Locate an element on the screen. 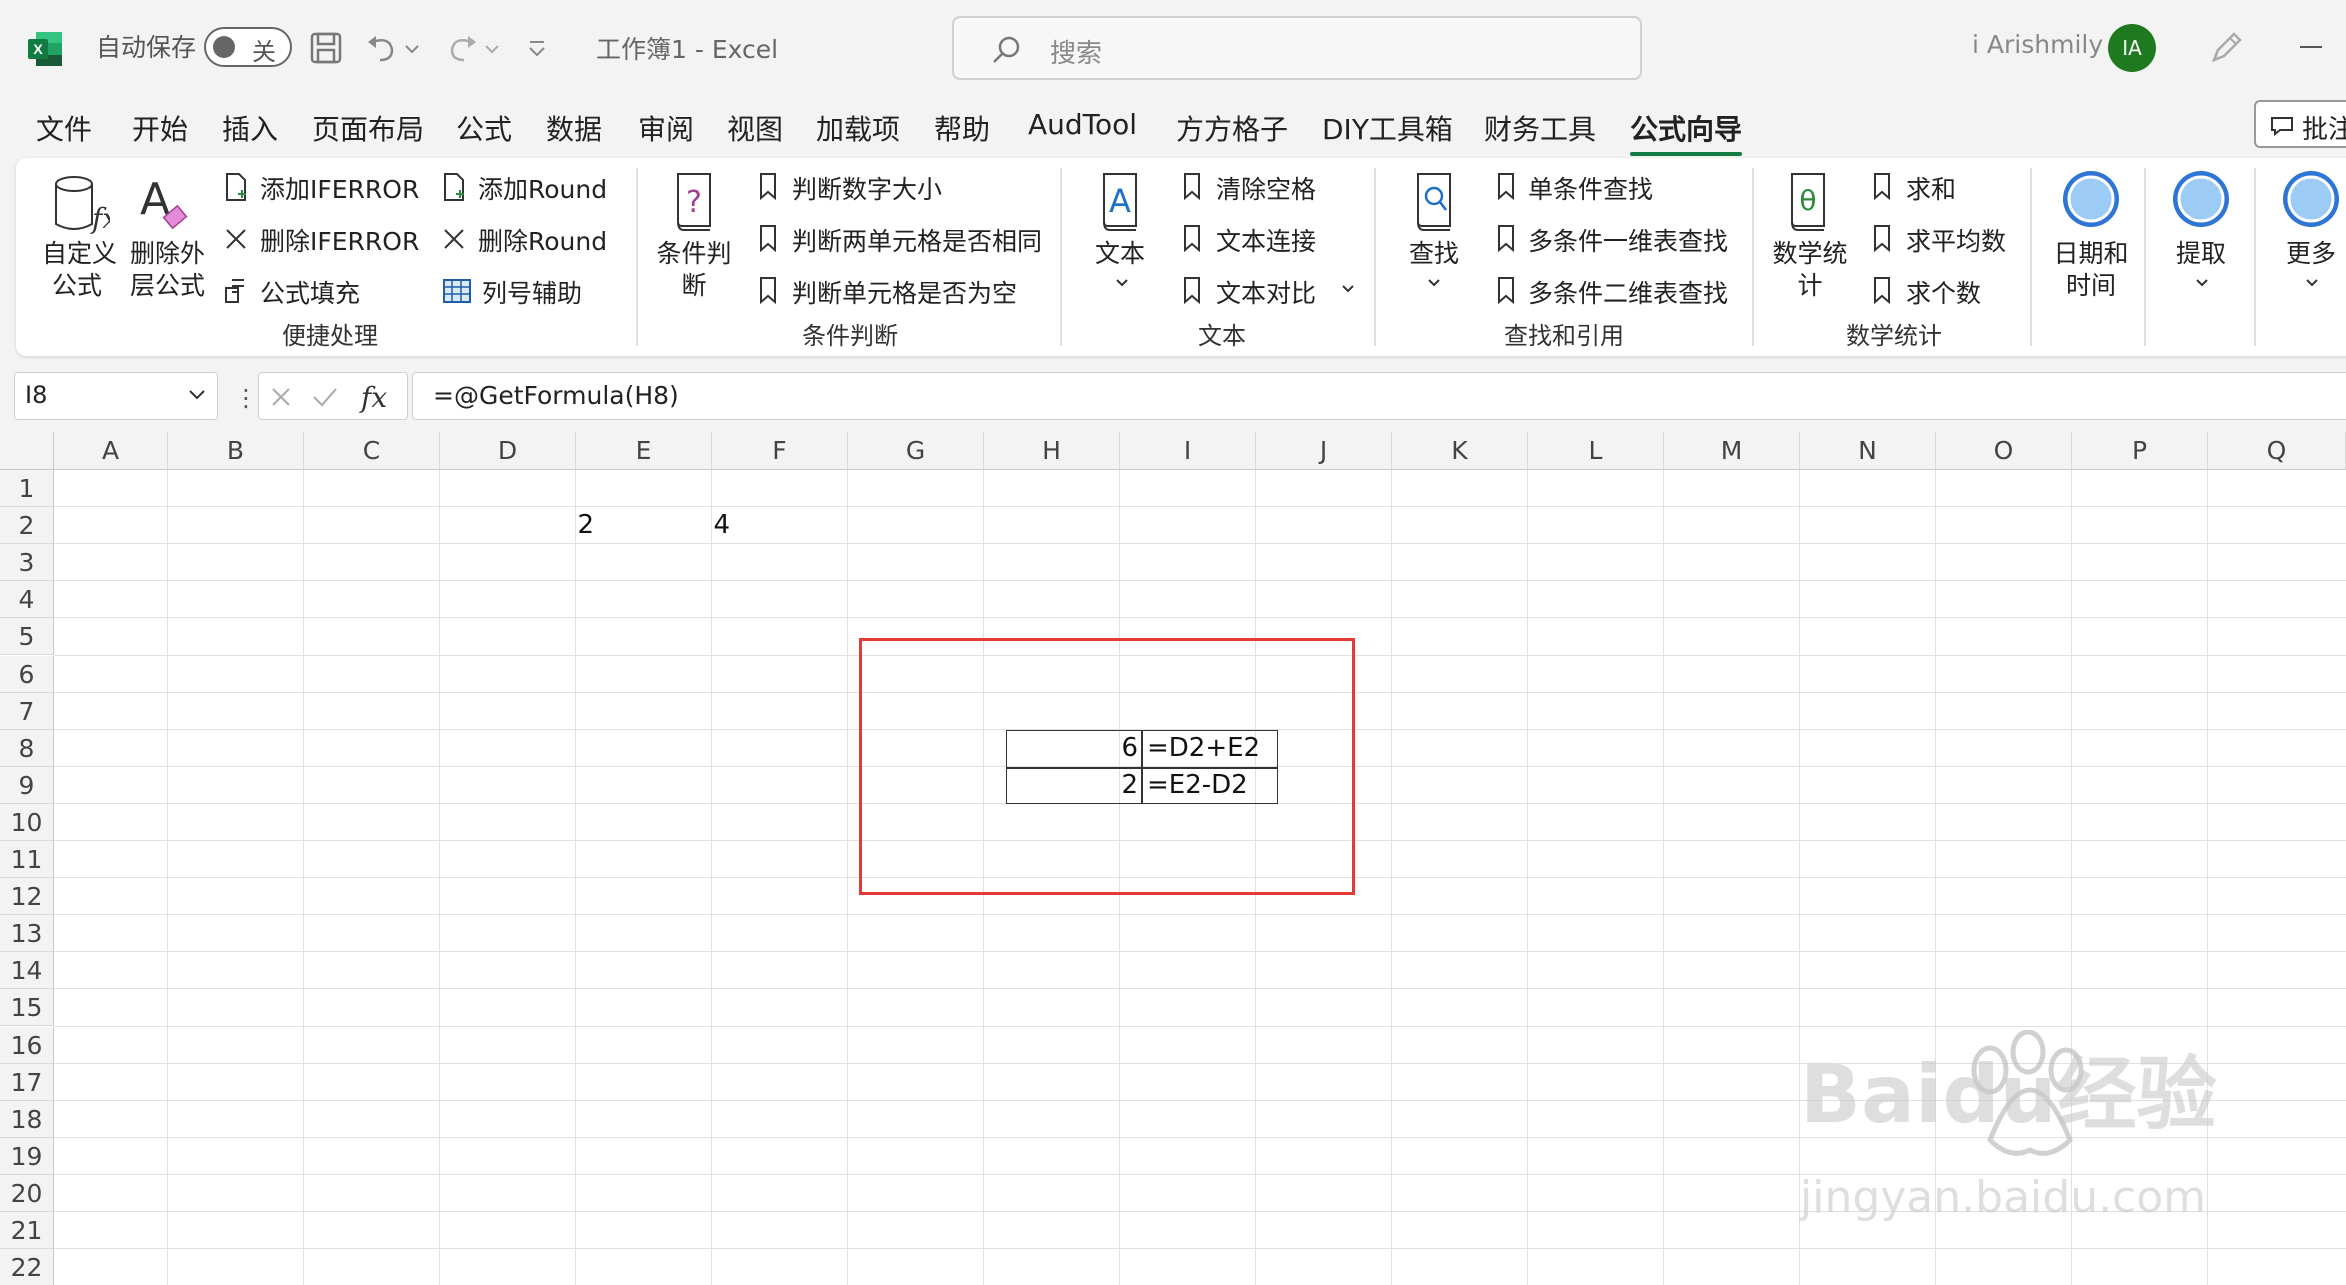  row-header-1: 1 is located at coordinates (27, 488).